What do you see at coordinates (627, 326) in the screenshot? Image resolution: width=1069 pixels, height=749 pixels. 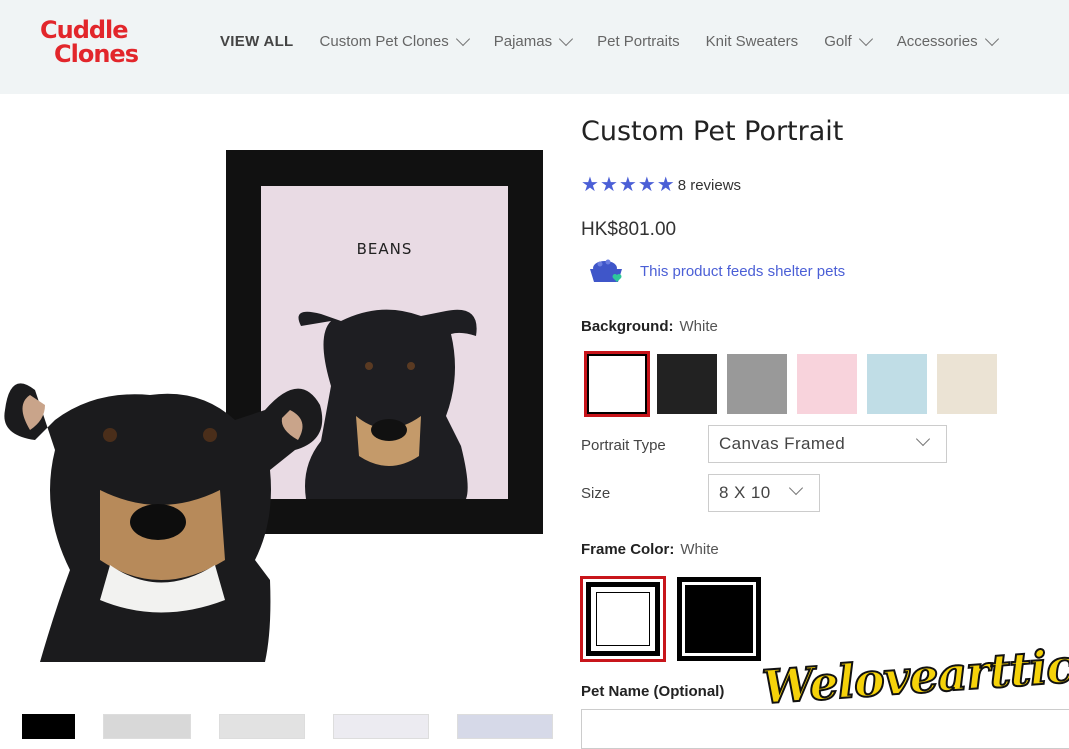 I see `background-label-text: Background:` at bounding box center [627, 326].